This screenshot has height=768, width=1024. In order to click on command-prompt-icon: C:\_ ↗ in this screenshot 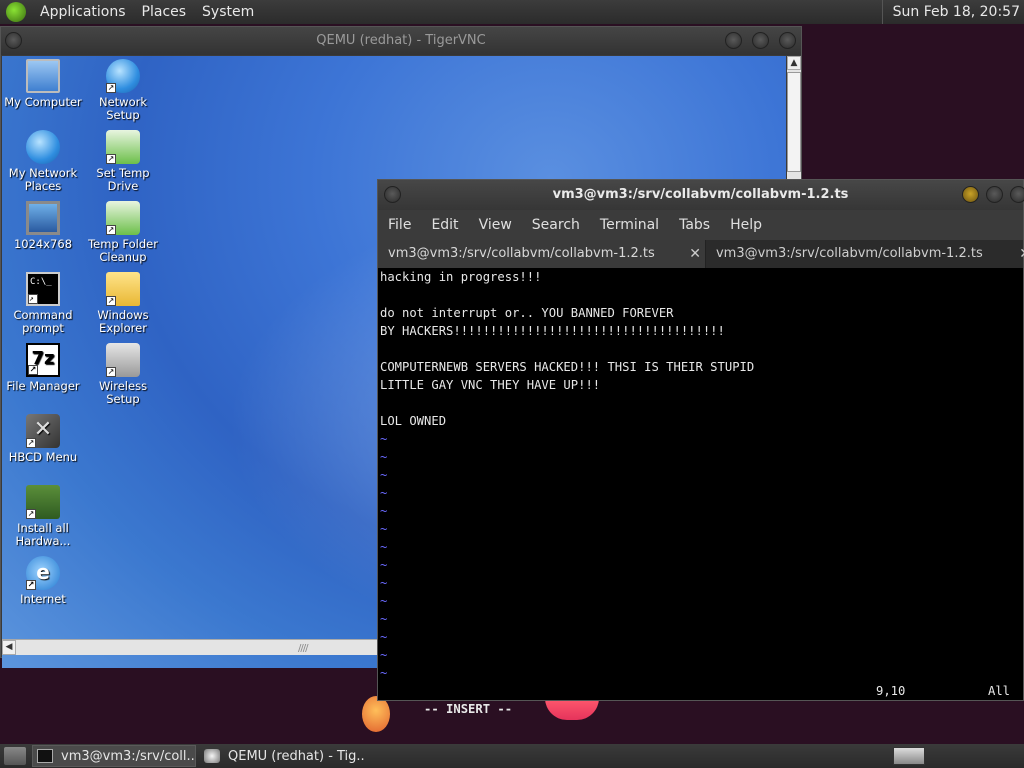, I will do `click(43, 289)`.